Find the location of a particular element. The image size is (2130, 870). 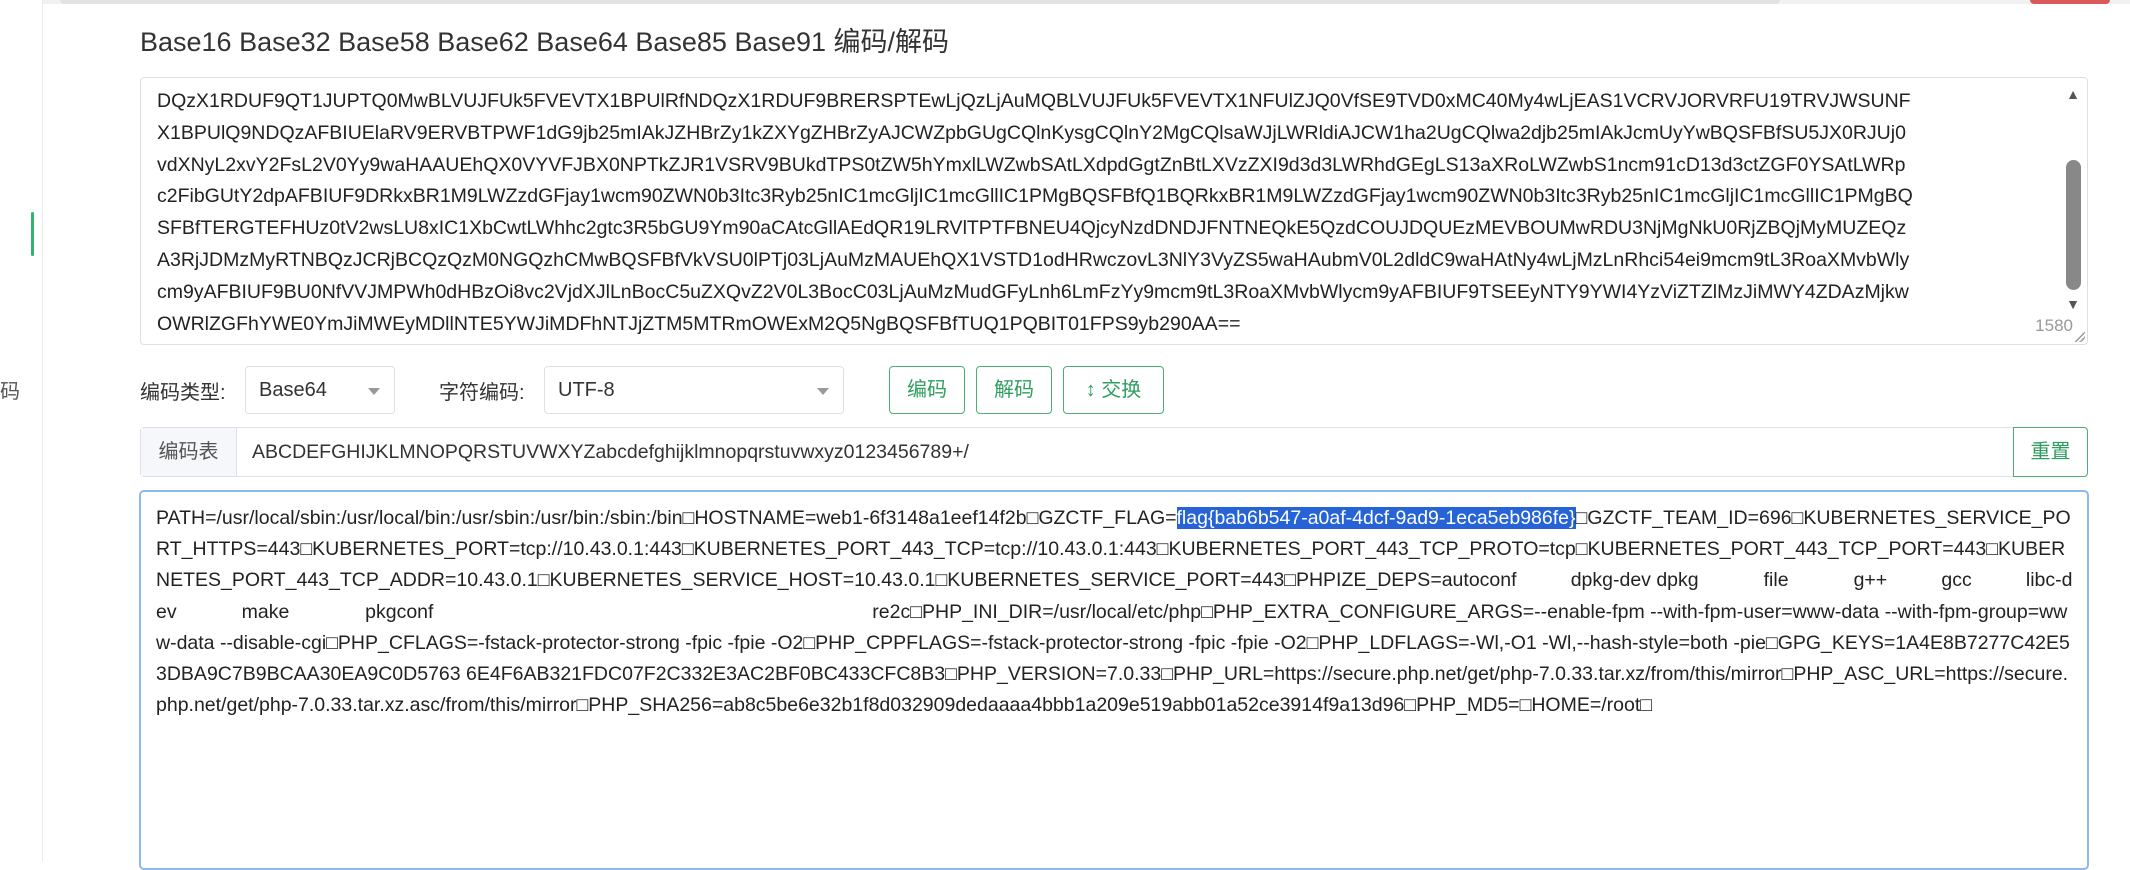

browser-tab-strip is located at coordinates (1065, 2).